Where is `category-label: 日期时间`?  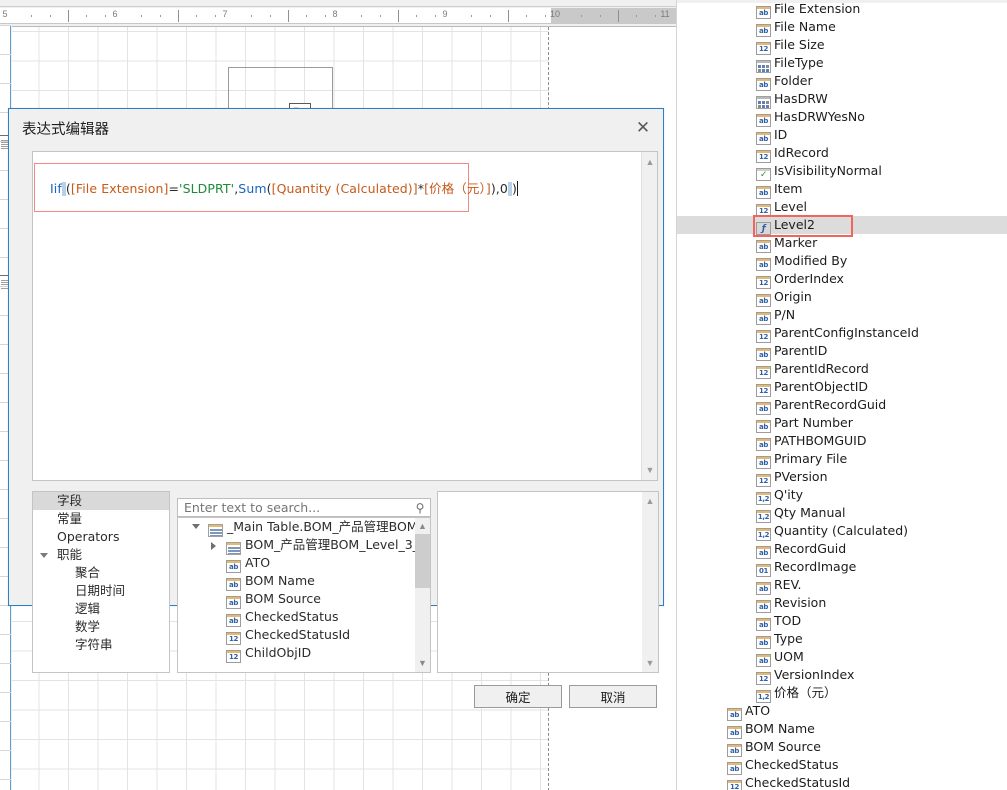
category-label: 日期时间 is located at coordinates (100, 590).